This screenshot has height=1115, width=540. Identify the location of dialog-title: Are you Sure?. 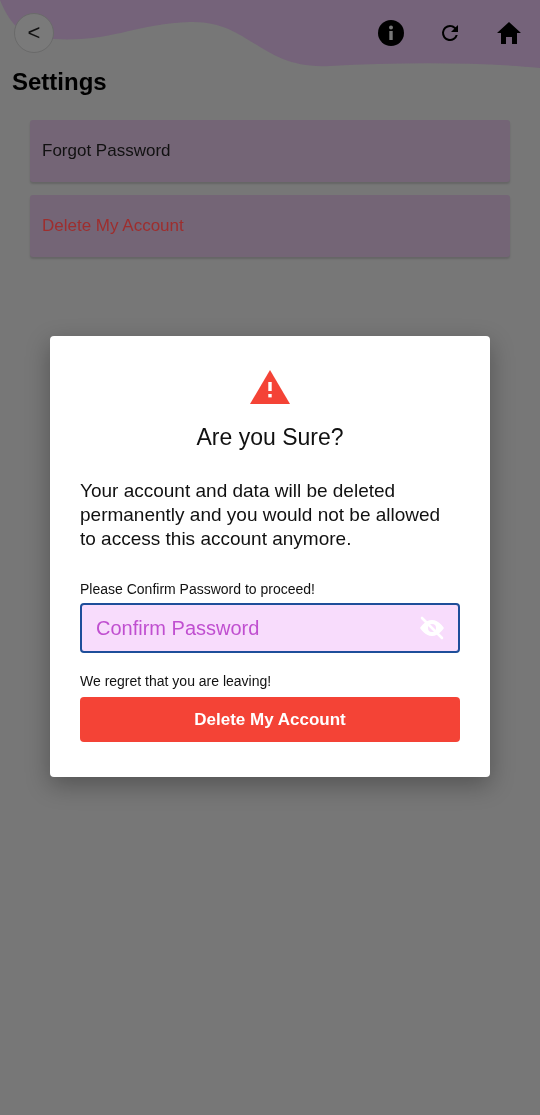
(270, 437).